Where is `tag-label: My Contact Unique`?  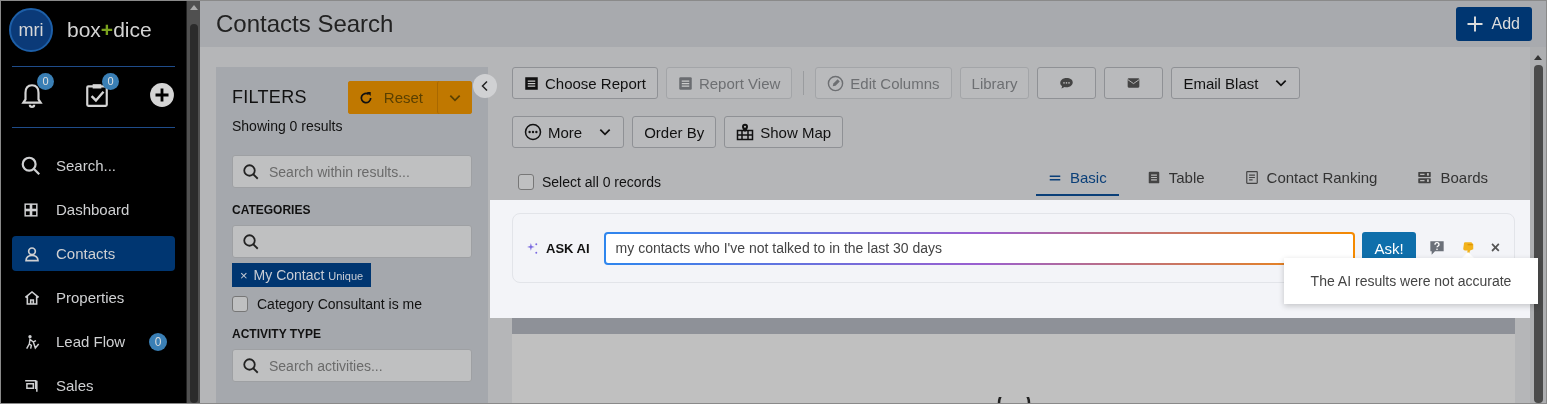 tag-label: My Contact Unique is located at coordinates (308, 275).